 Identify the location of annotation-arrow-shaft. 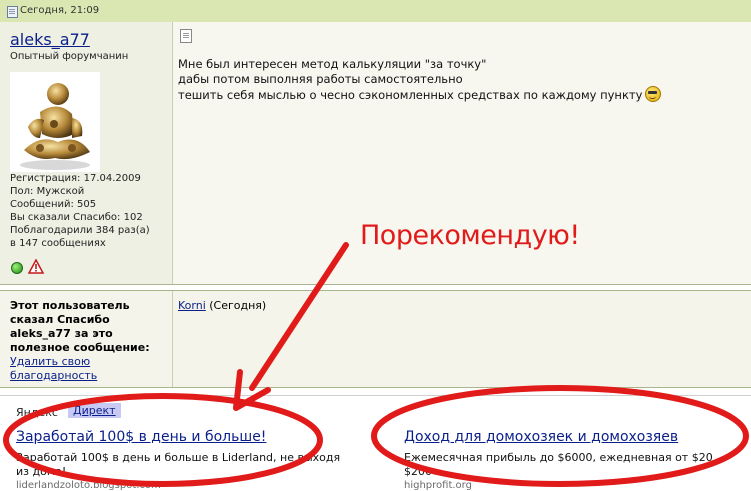
(299, 316).